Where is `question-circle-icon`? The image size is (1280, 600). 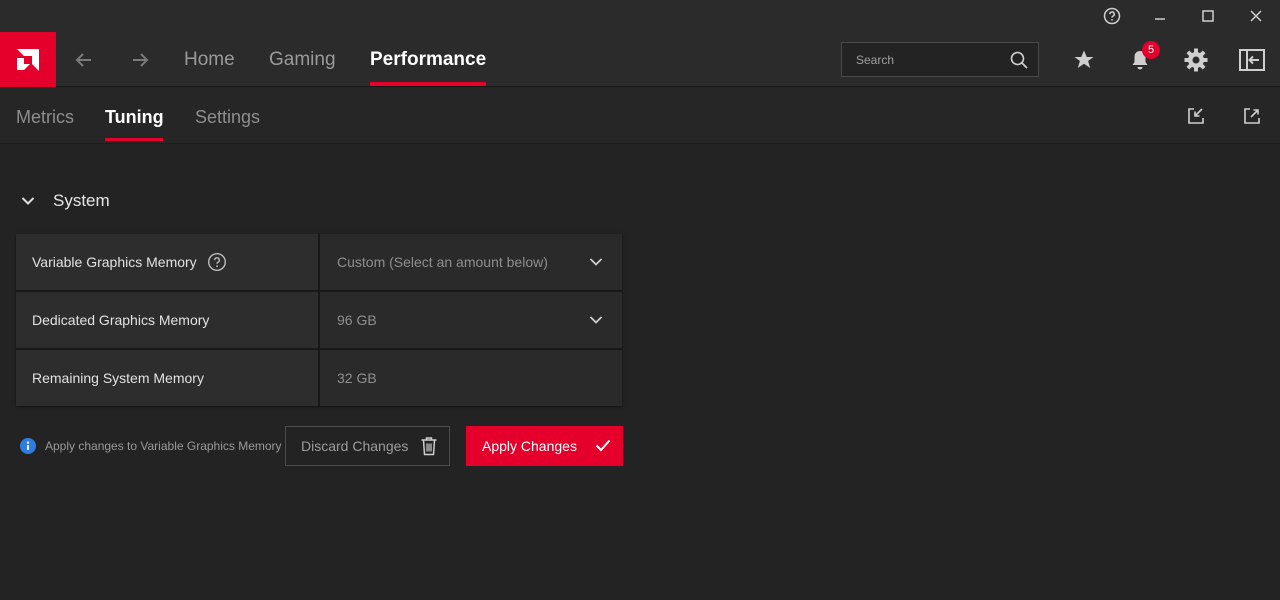
question-circle-icon is located at coordinates (1112, 16).